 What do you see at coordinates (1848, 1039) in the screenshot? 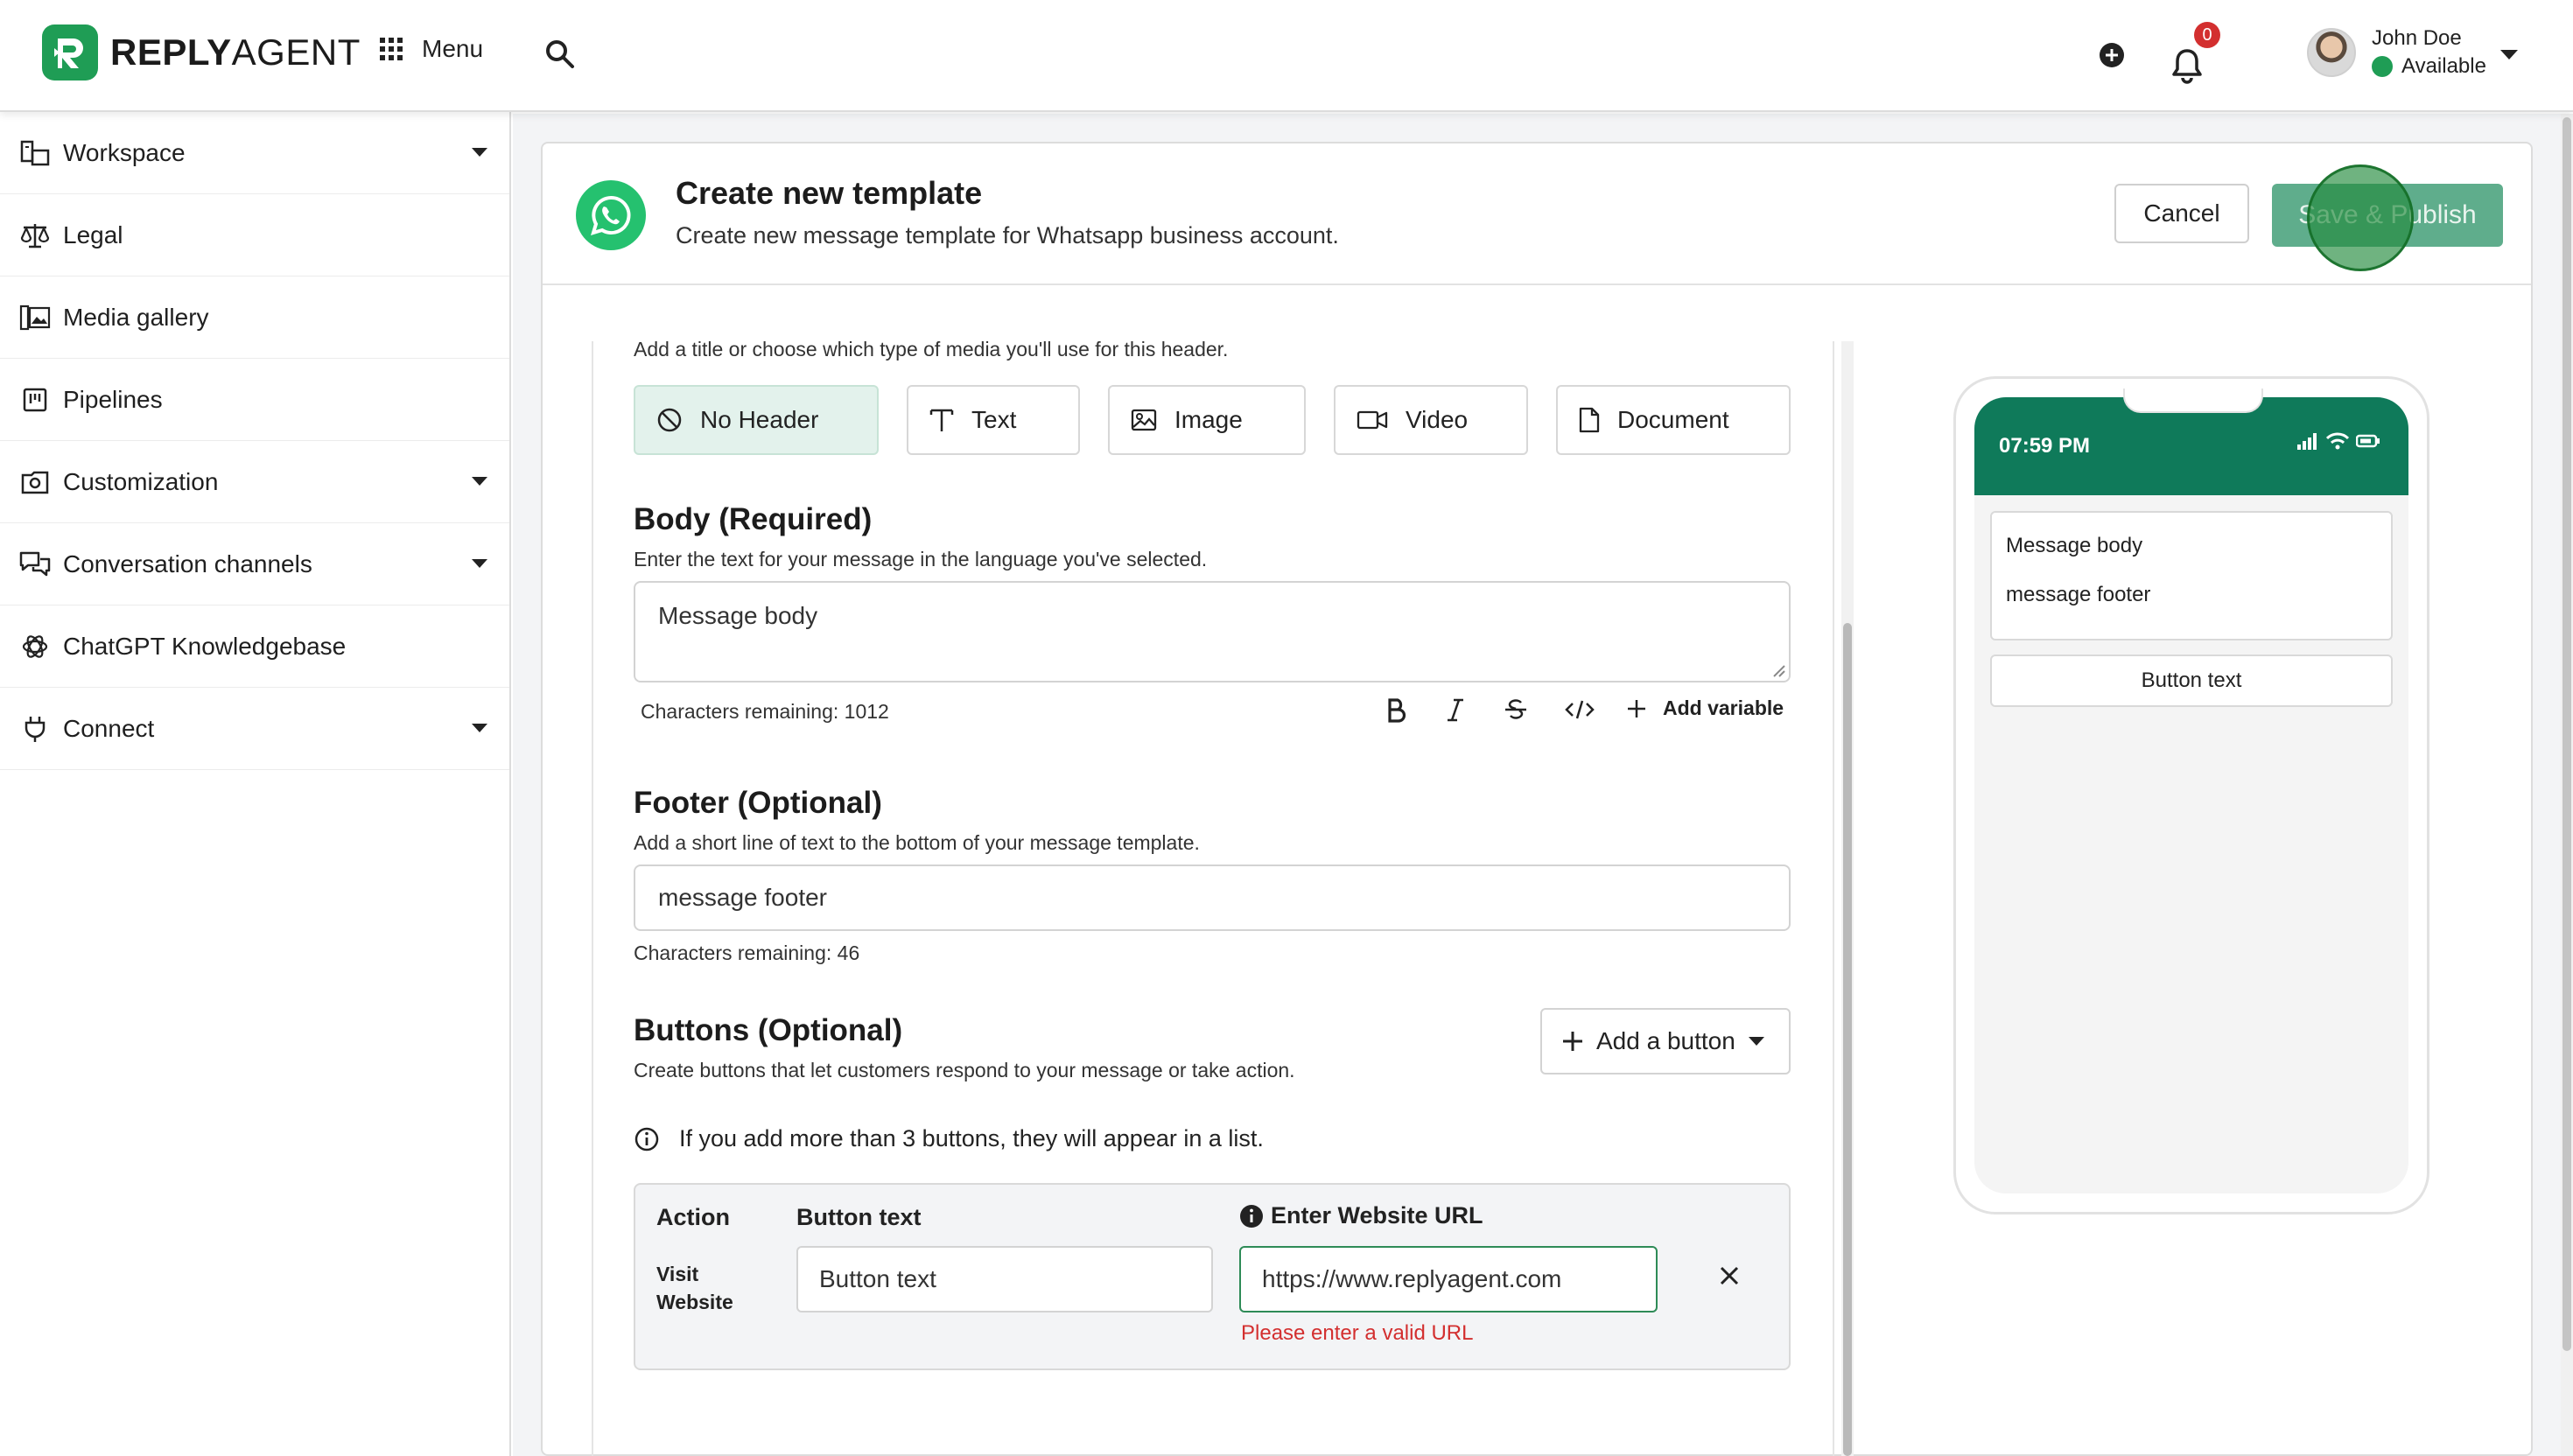
I see `form-scrollbar-thumb` at bounding box center [1848, 1039].